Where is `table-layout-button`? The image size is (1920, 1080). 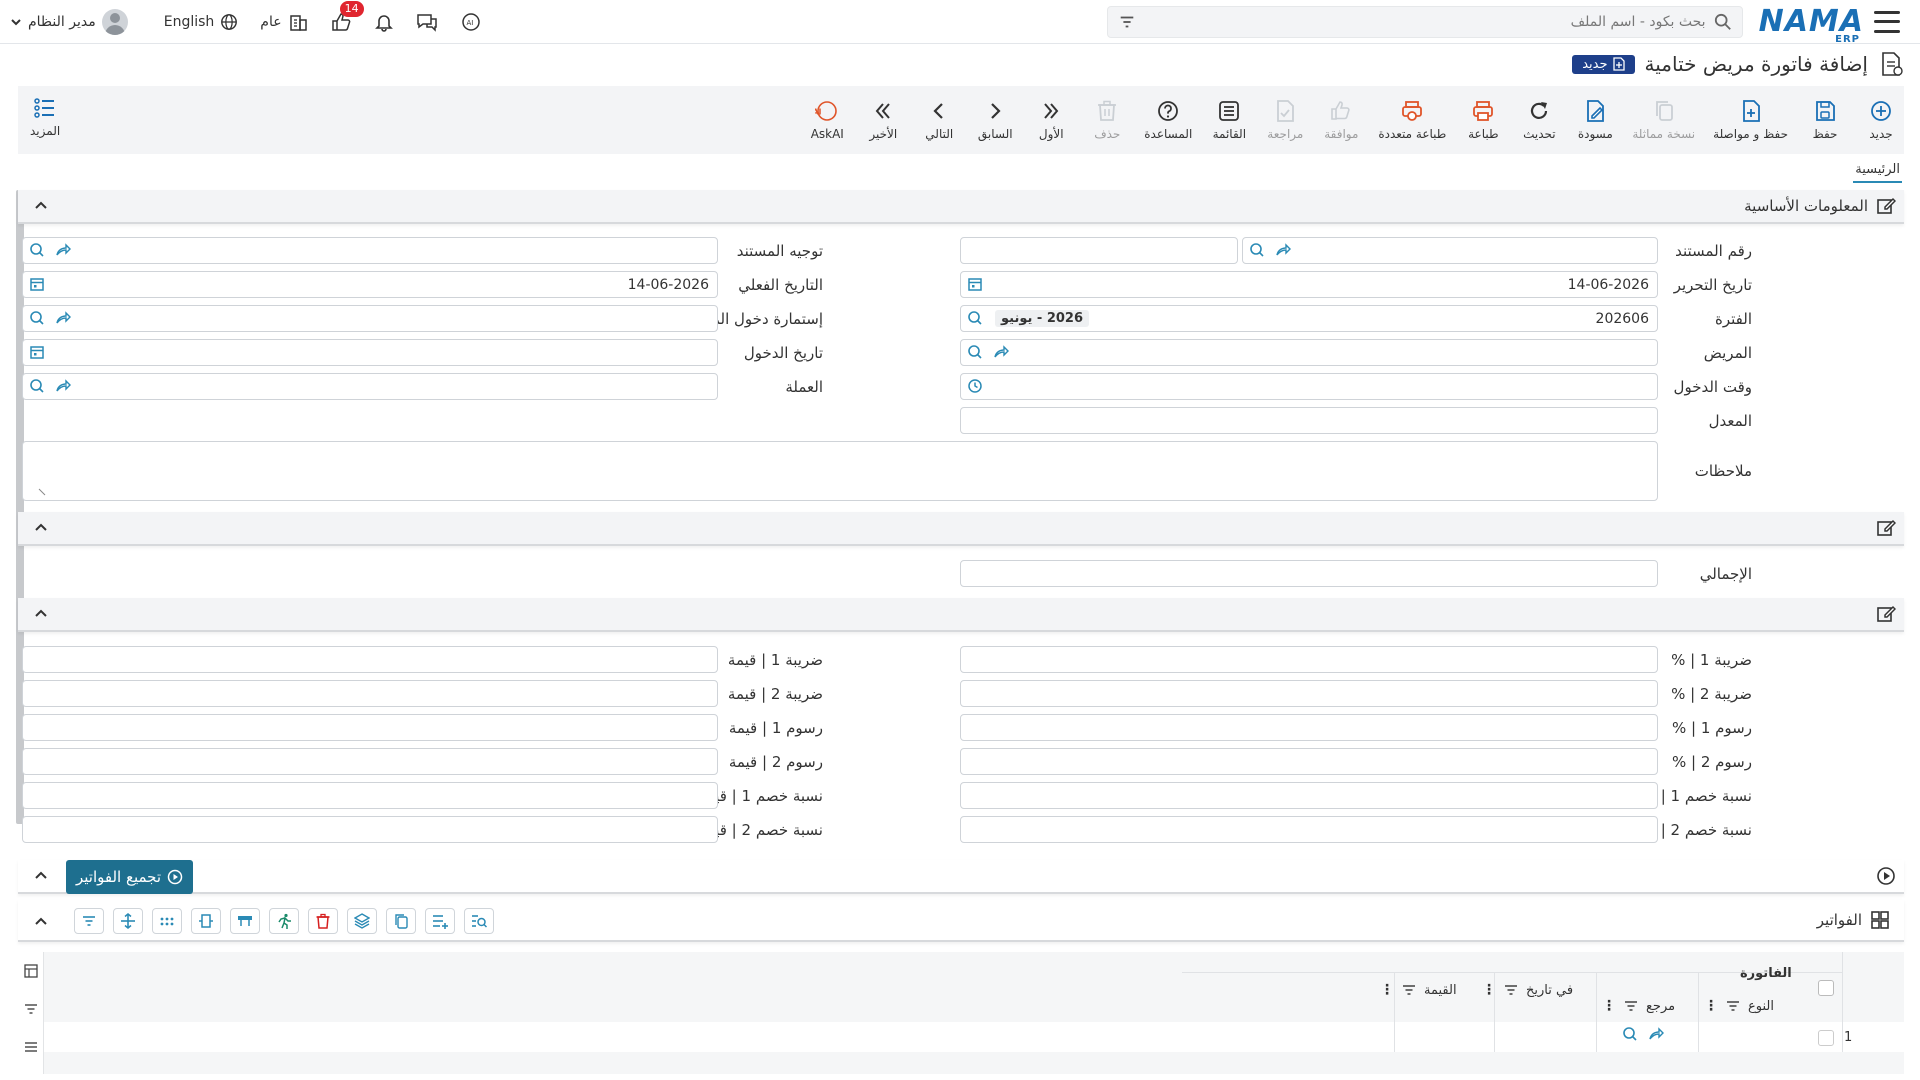 table-layout-button is located at coordinates (245, 921).